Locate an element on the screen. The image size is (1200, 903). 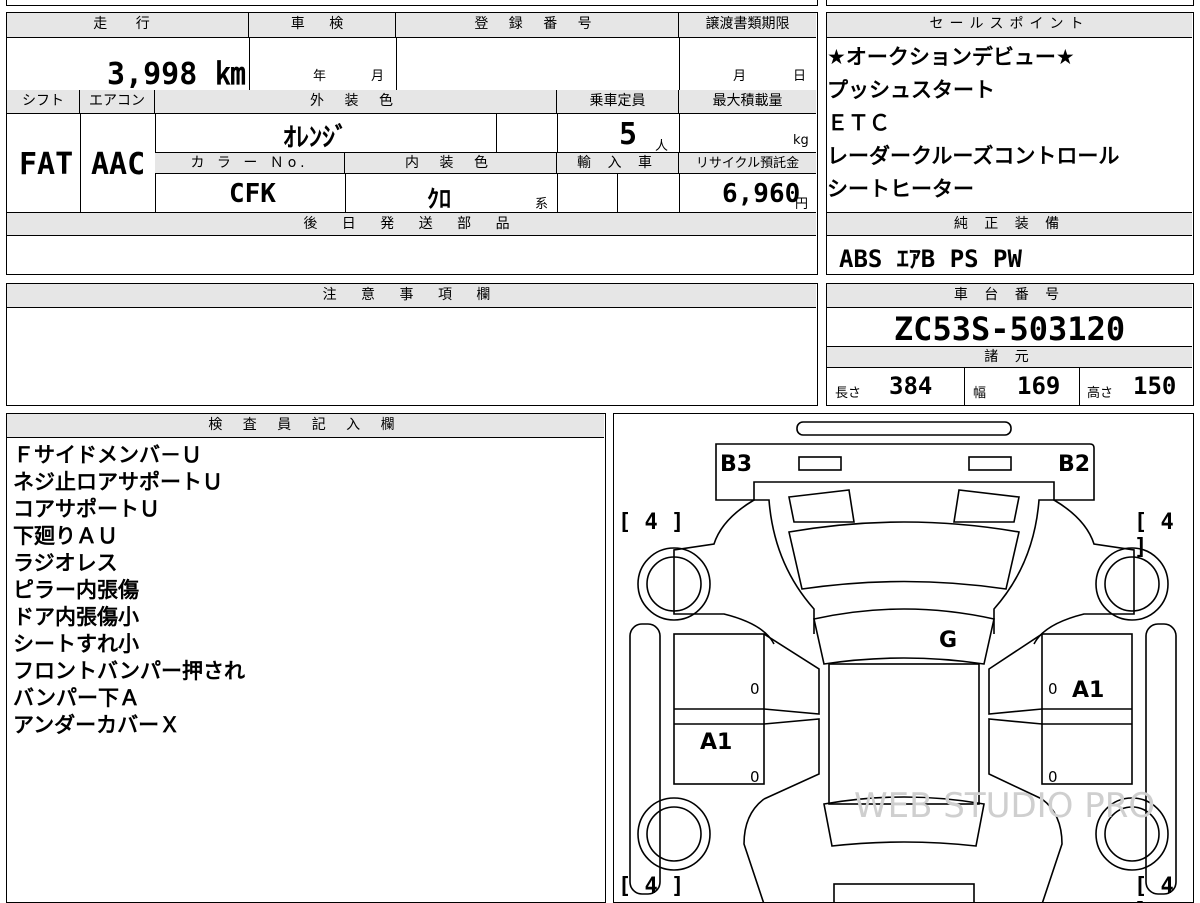
inspection-month: 月 is located at coordinates (378, 76).